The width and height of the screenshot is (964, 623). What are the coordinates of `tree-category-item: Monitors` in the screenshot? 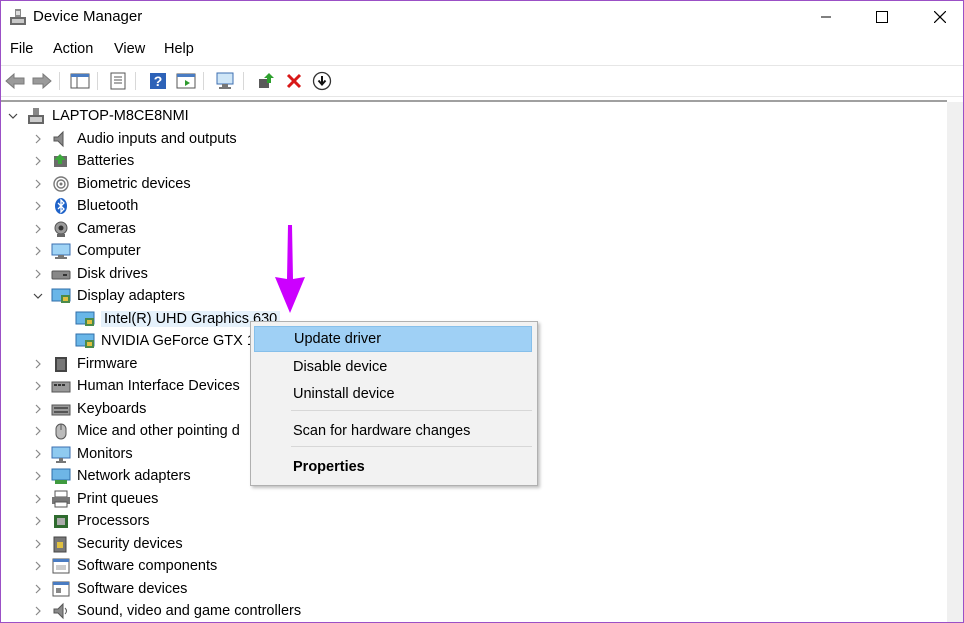 It's located at (82, 454).